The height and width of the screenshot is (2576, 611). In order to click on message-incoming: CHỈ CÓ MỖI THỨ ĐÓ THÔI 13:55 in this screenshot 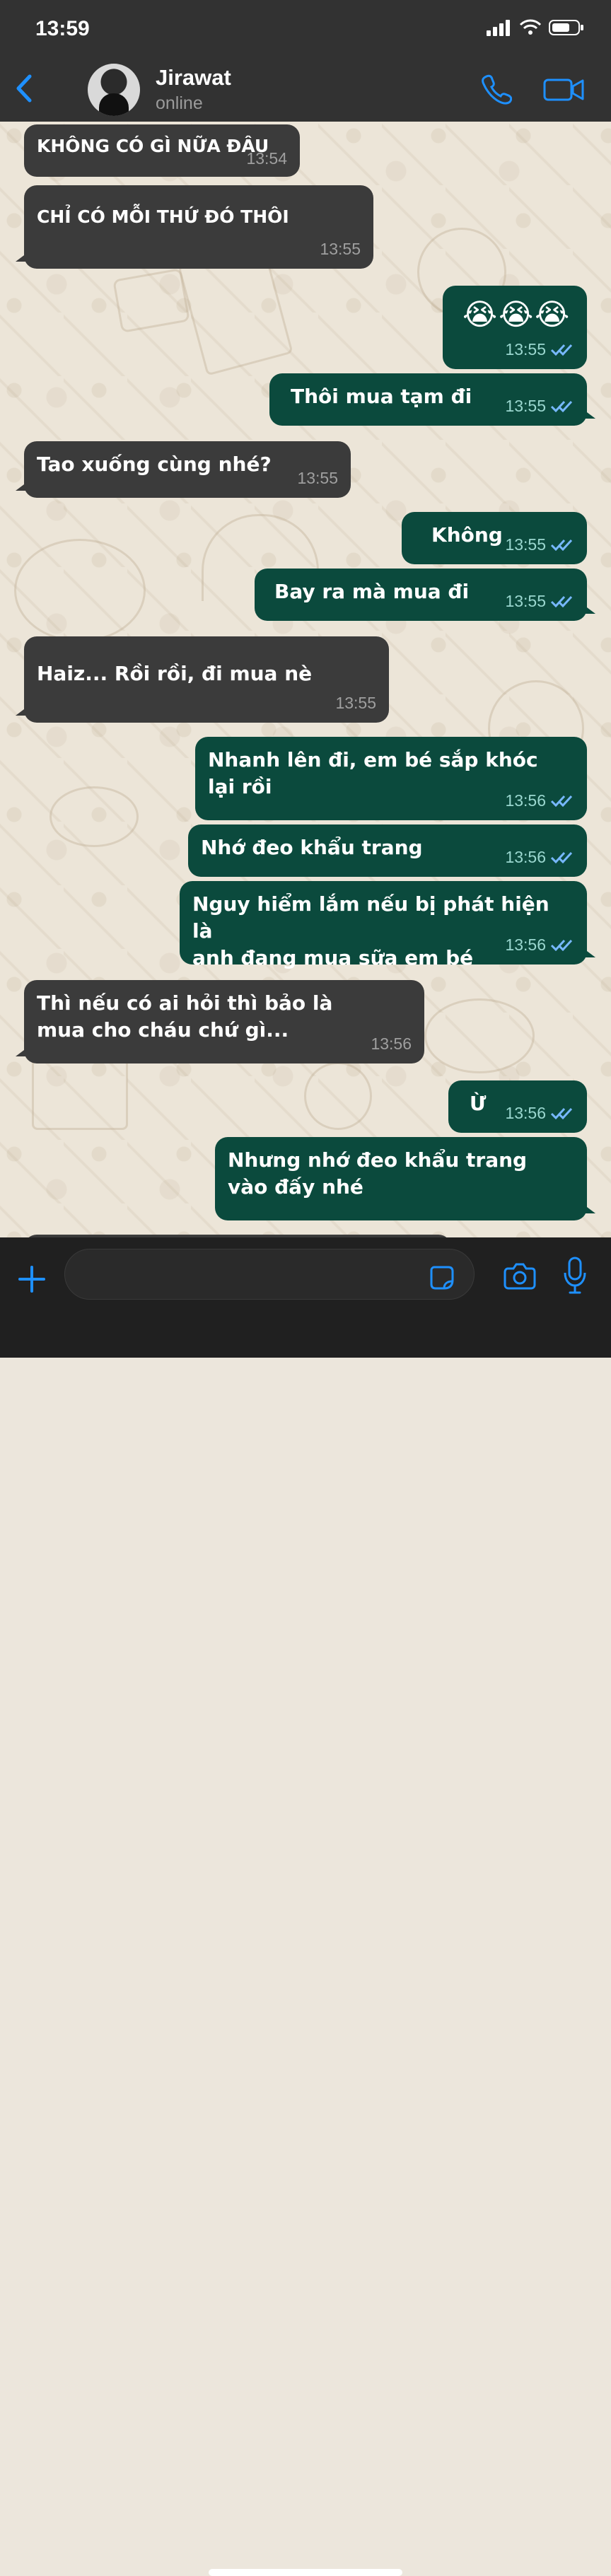, I will do `click(194, 227)`.